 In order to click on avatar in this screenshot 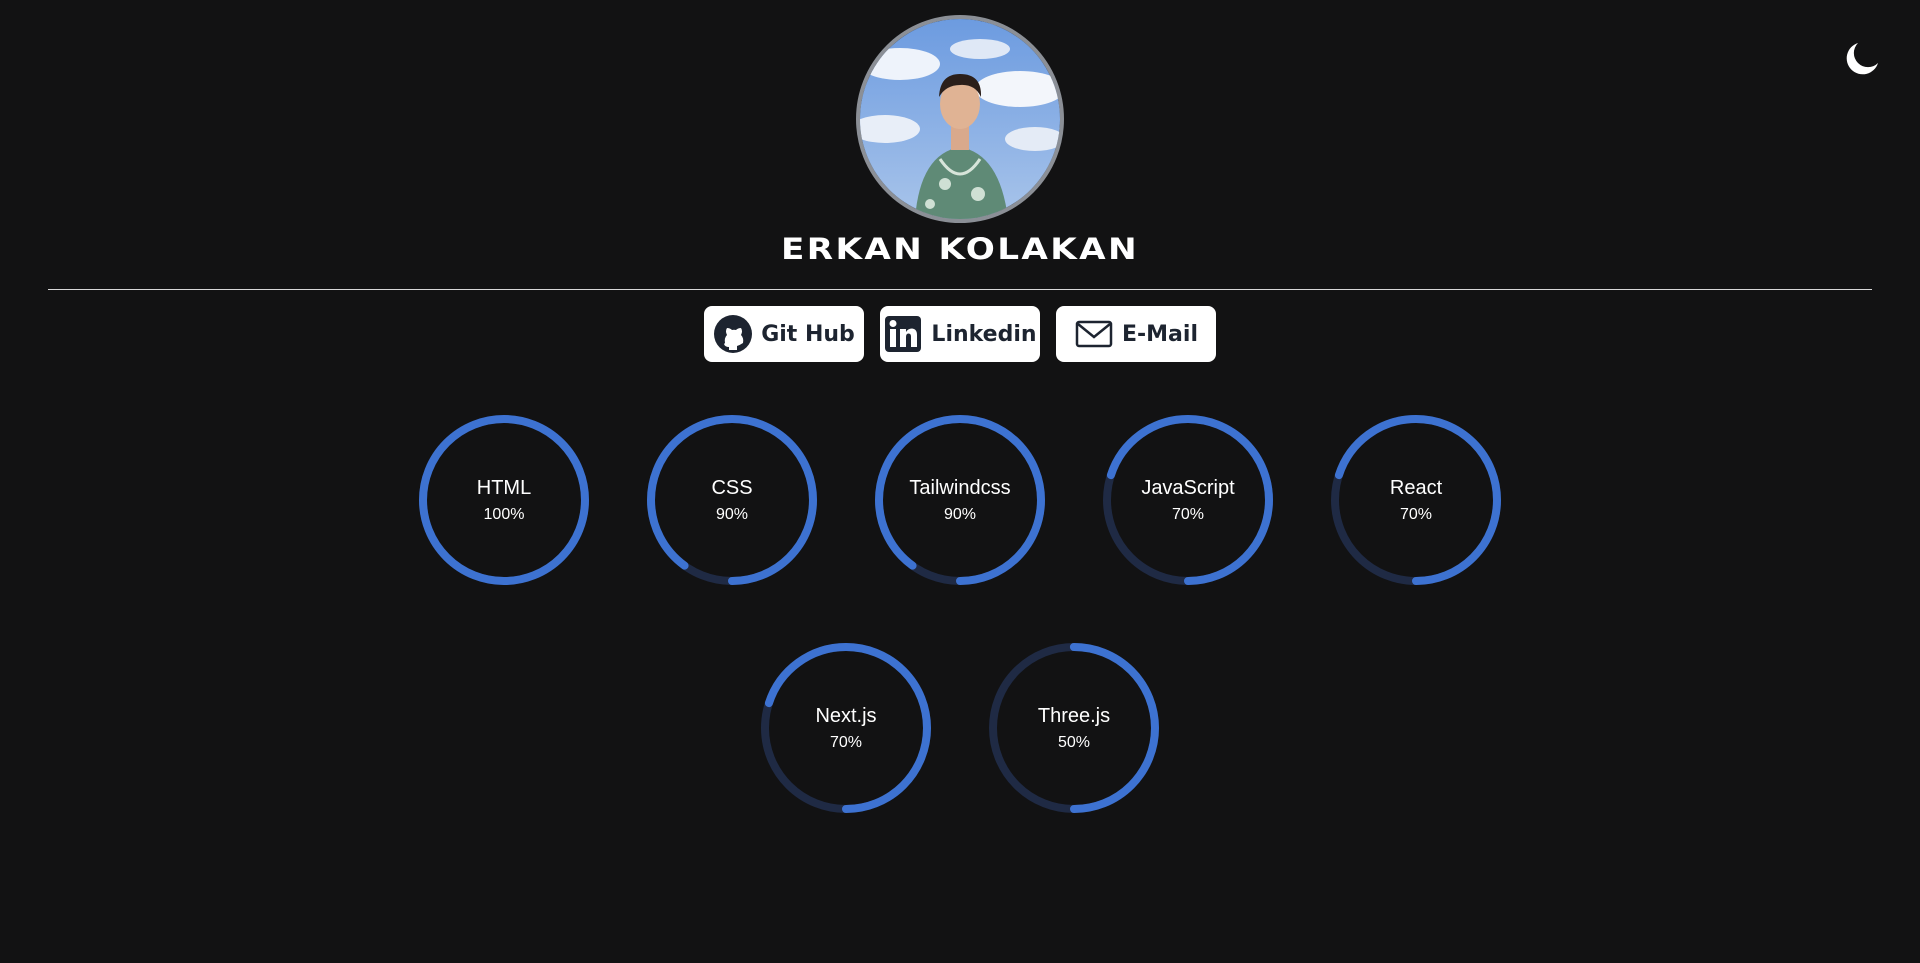, I will do `click(960, 119)`.